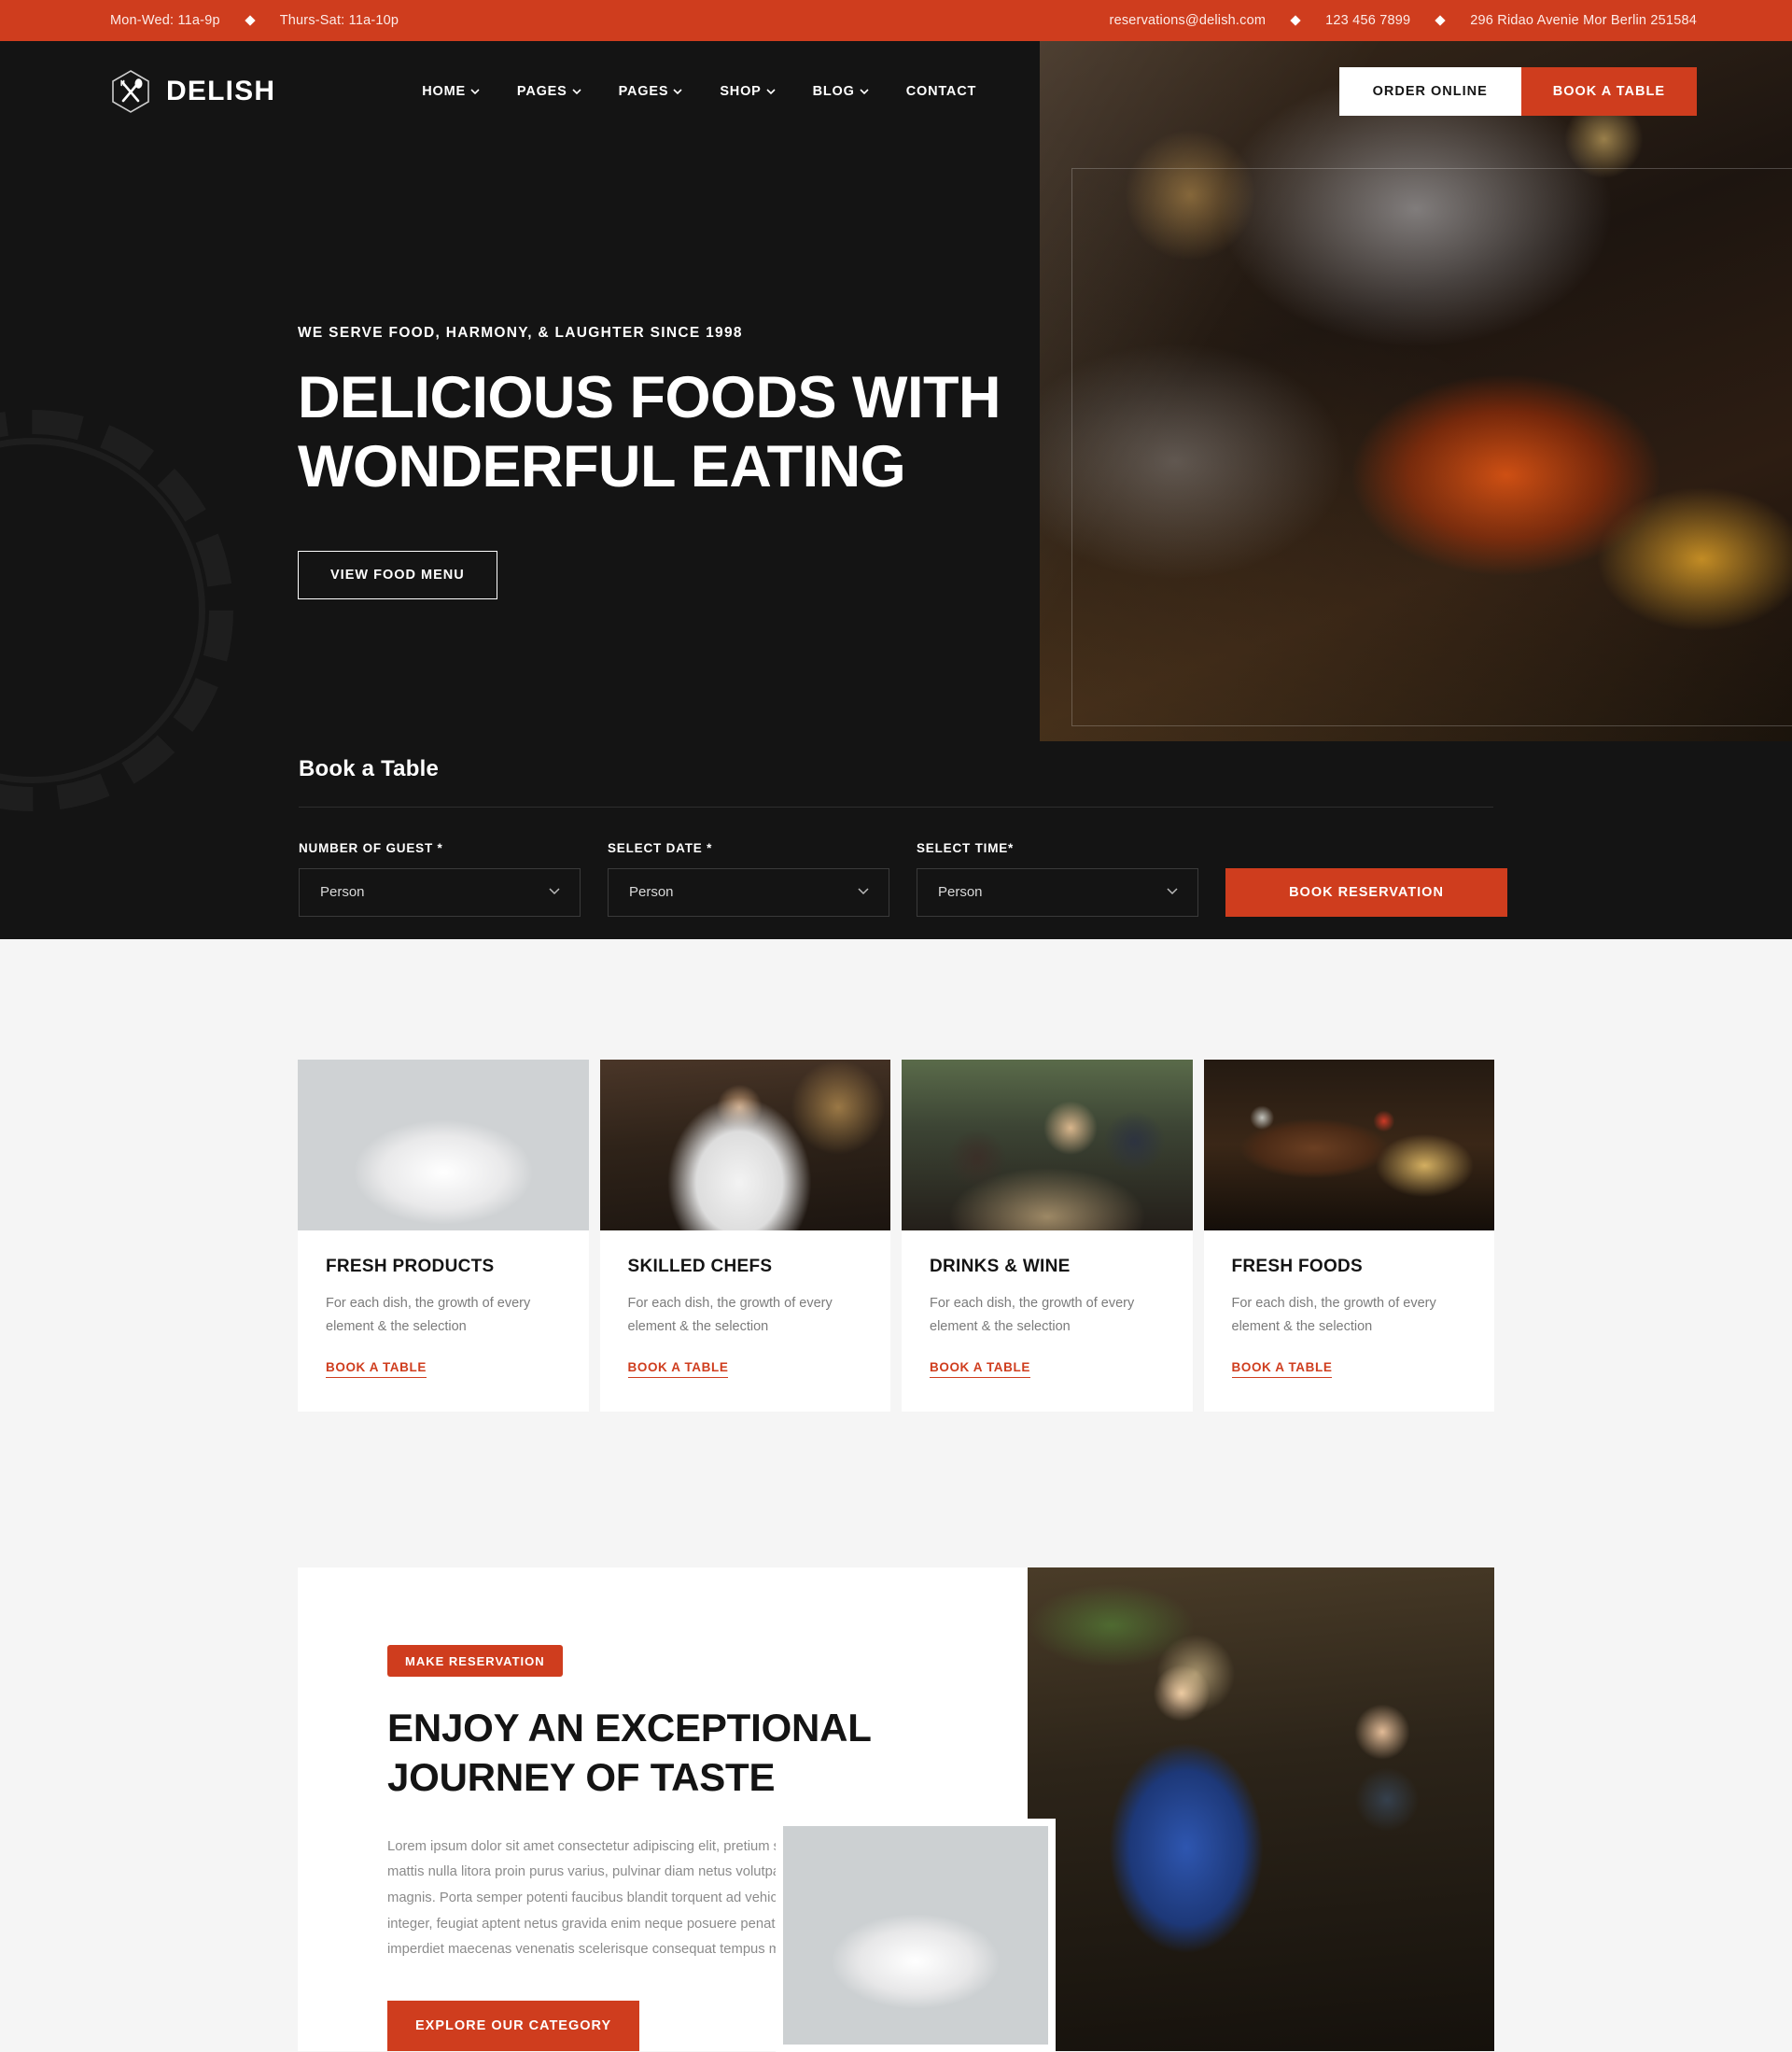 Image resolution: width=1792 pixels, height=2052 pixels. I want to click on date-select: Person, so click(748, 892).